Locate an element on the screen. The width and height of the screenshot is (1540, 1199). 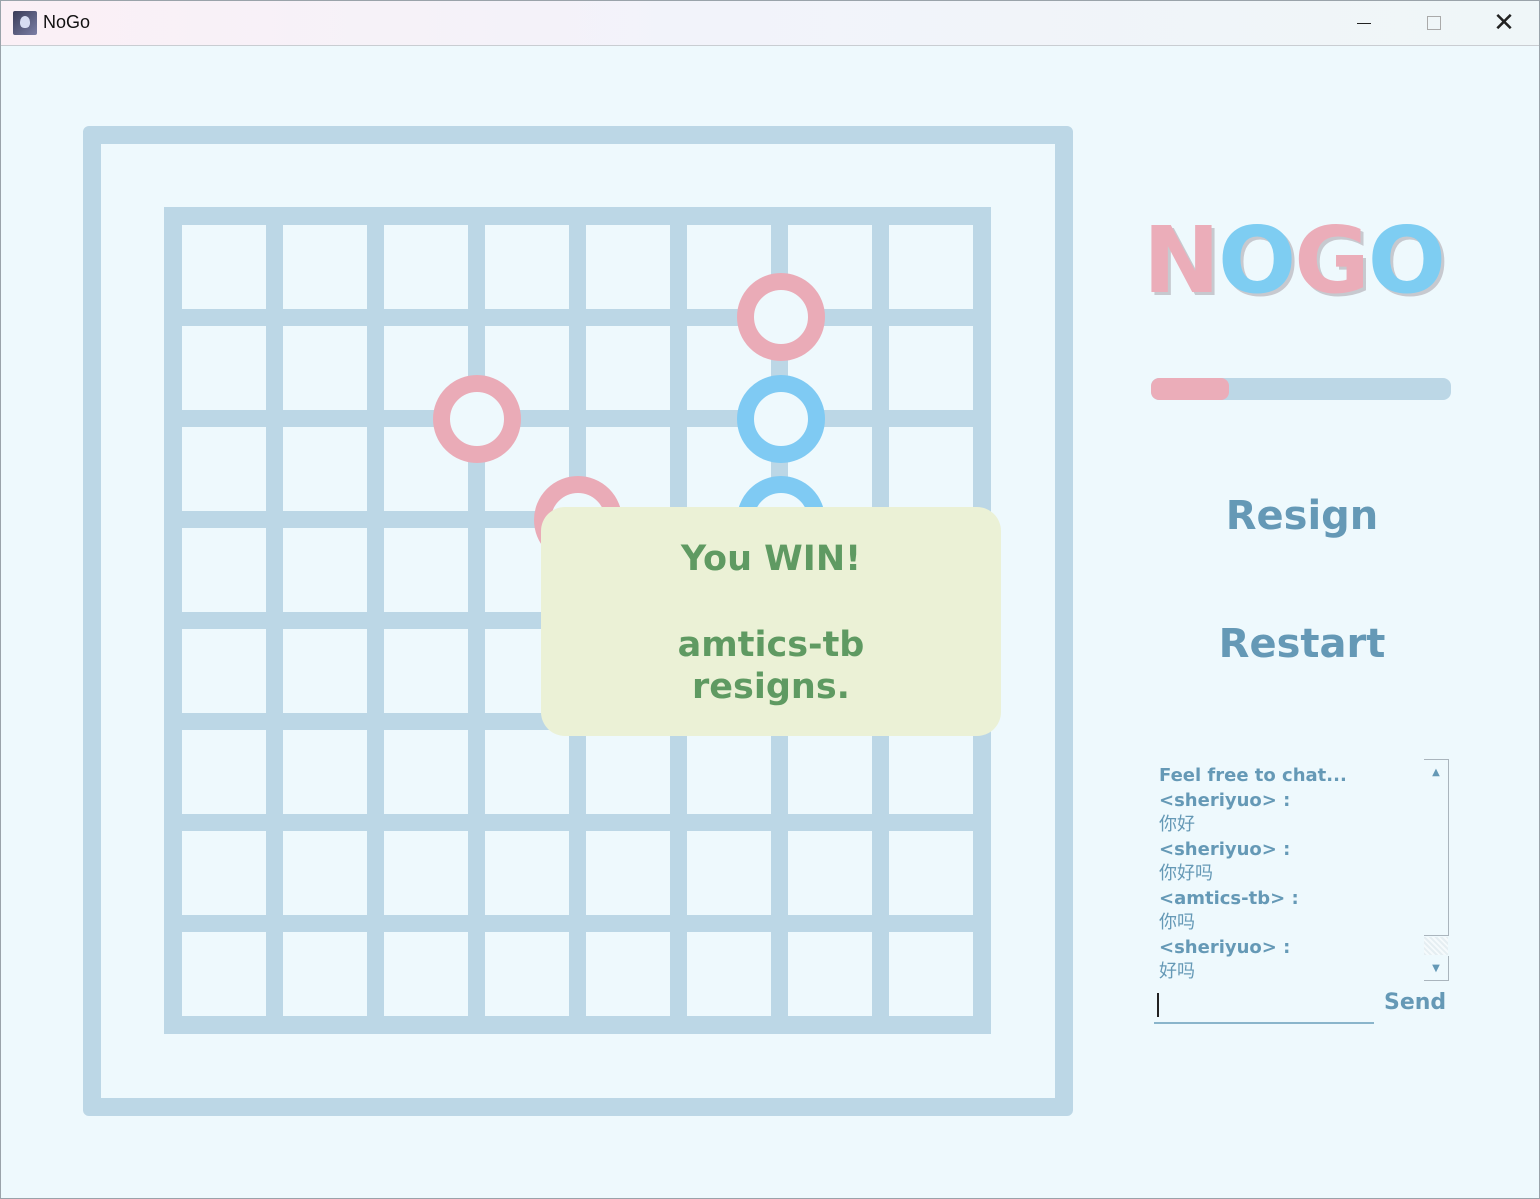
scroll-track is located at coordinates (1436, 859).